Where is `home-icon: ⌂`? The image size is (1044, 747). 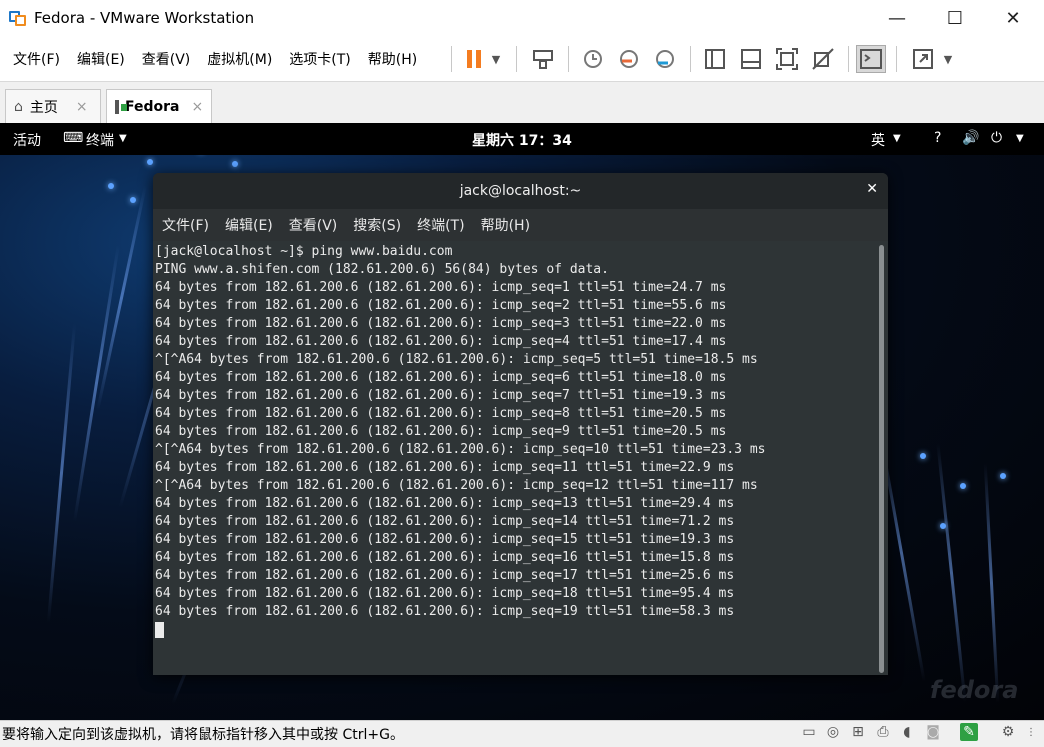
home-icon: ⌂ is located at coordinates (18, 106).